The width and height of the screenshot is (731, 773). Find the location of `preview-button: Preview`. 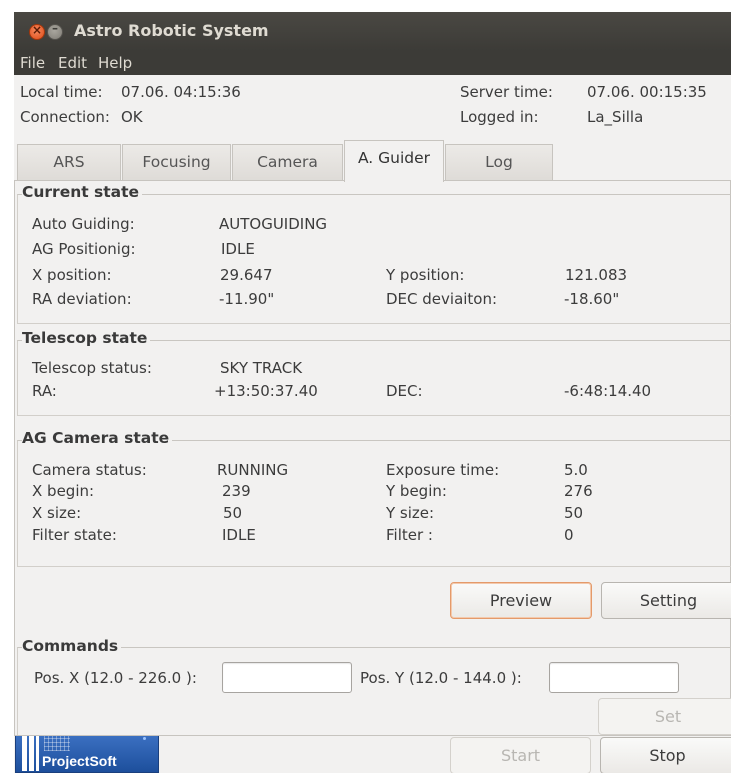

preview-button: Preview is located at coordinates (521, 600).